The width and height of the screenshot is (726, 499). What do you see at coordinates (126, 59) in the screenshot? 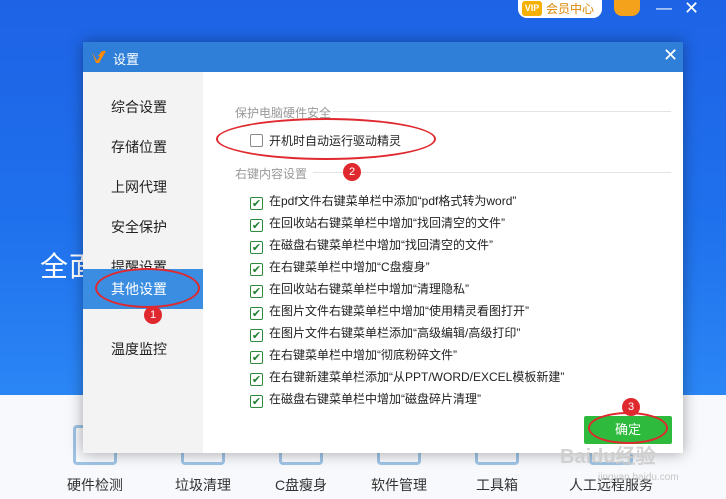
I see `dialog-title: 设置` at bounding box center [126, 59].